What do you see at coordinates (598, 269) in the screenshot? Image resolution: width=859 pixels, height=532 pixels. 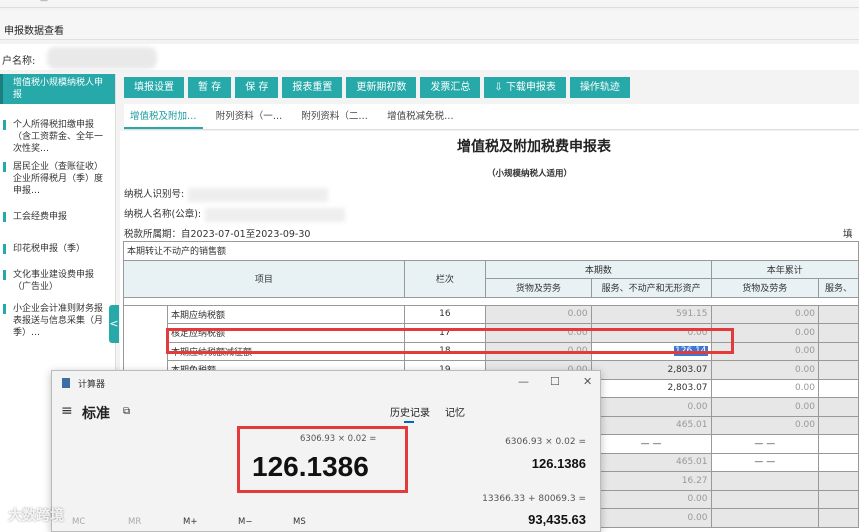 I see `col-current-header: 本期数` at bounding box center [598, 269].